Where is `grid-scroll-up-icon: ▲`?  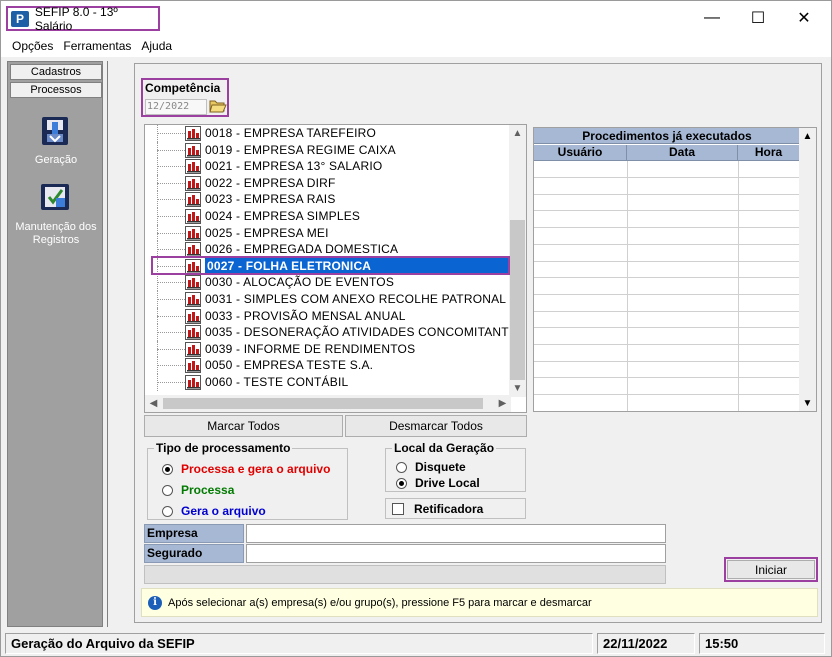
grid-scroll-up-icon: ▲ is located at coordinates (807, 136).